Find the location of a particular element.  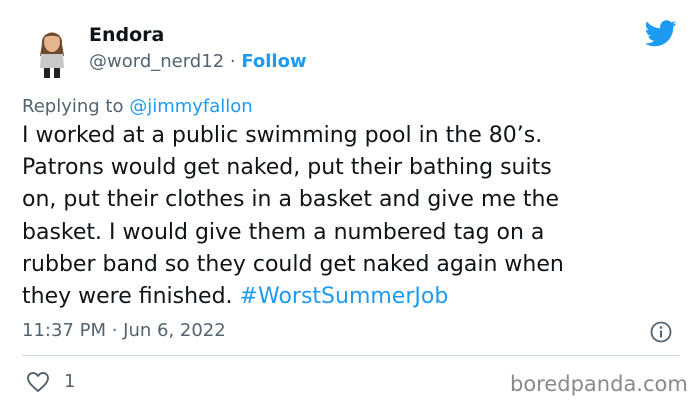

replying-to: Replying to @jimmyfallon is located at coordinates (137, 106).